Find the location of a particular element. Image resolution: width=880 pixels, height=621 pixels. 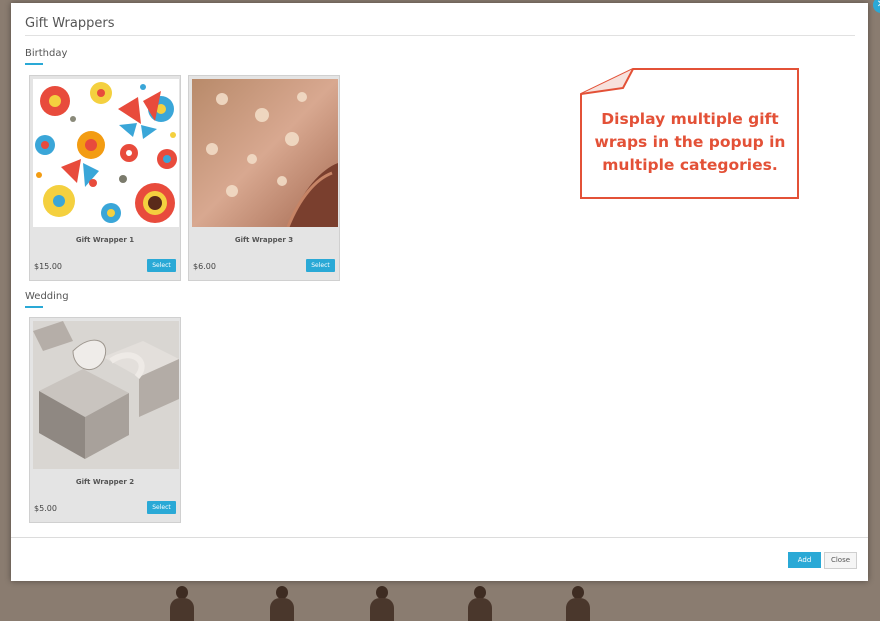

category-heading-birthday: Birthday is located at coordinates (46, 53).